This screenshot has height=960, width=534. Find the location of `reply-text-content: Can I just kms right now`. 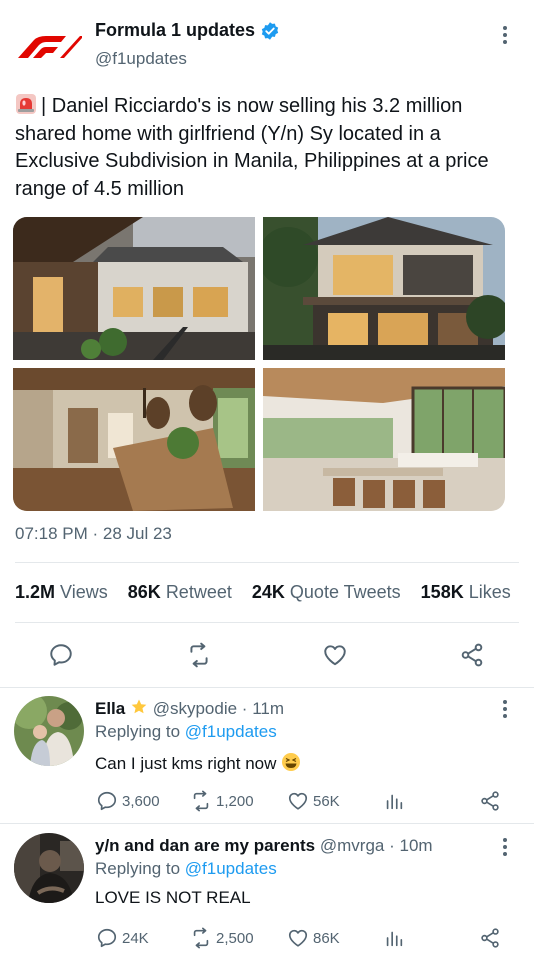

reply-text-content: Can I just kms right now is located at coordinates (186, 763).